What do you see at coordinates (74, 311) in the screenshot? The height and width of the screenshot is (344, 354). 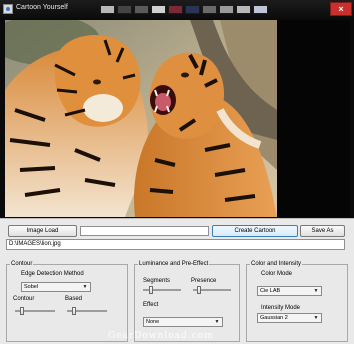 I see `based-slider-thumb` at bounding box center [74, 311].